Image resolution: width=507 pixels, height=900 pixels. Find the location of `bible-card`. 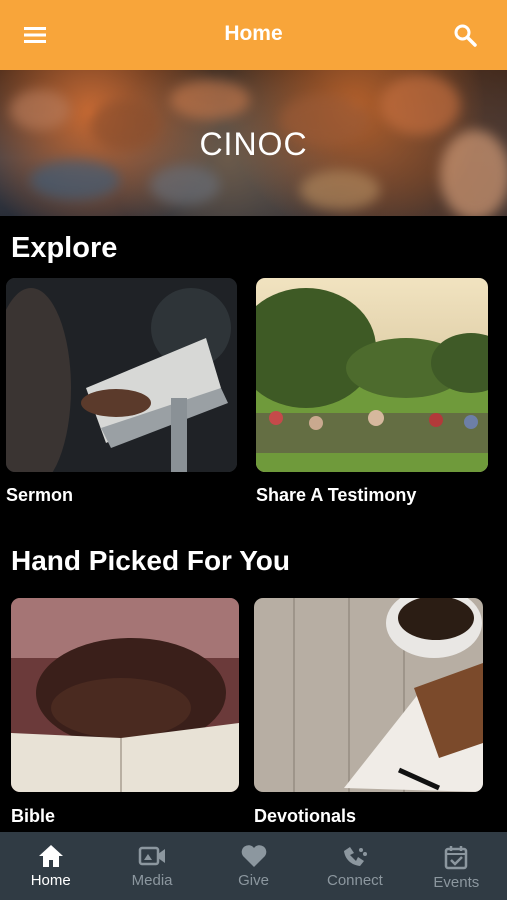

bible-card is located at coordinates (125, 695).